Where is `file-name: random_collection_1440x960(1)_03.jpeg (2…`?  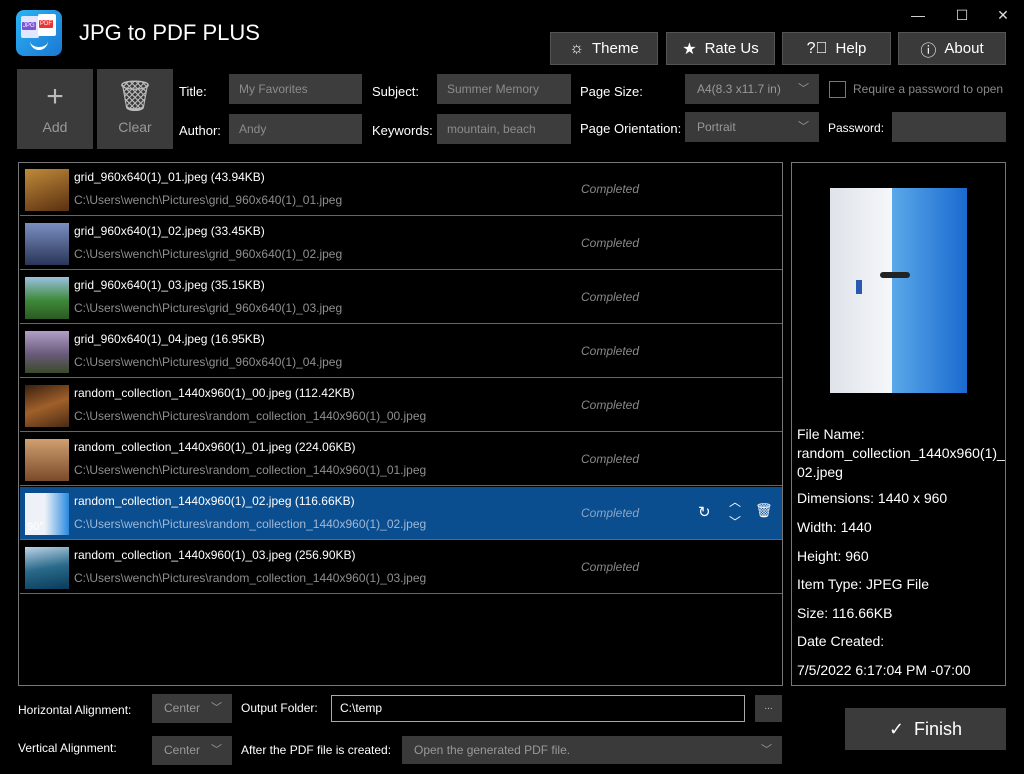
file-name: random_collection_1440x960(1)_03.jpeg (2… is located at coordinates (215, 555).